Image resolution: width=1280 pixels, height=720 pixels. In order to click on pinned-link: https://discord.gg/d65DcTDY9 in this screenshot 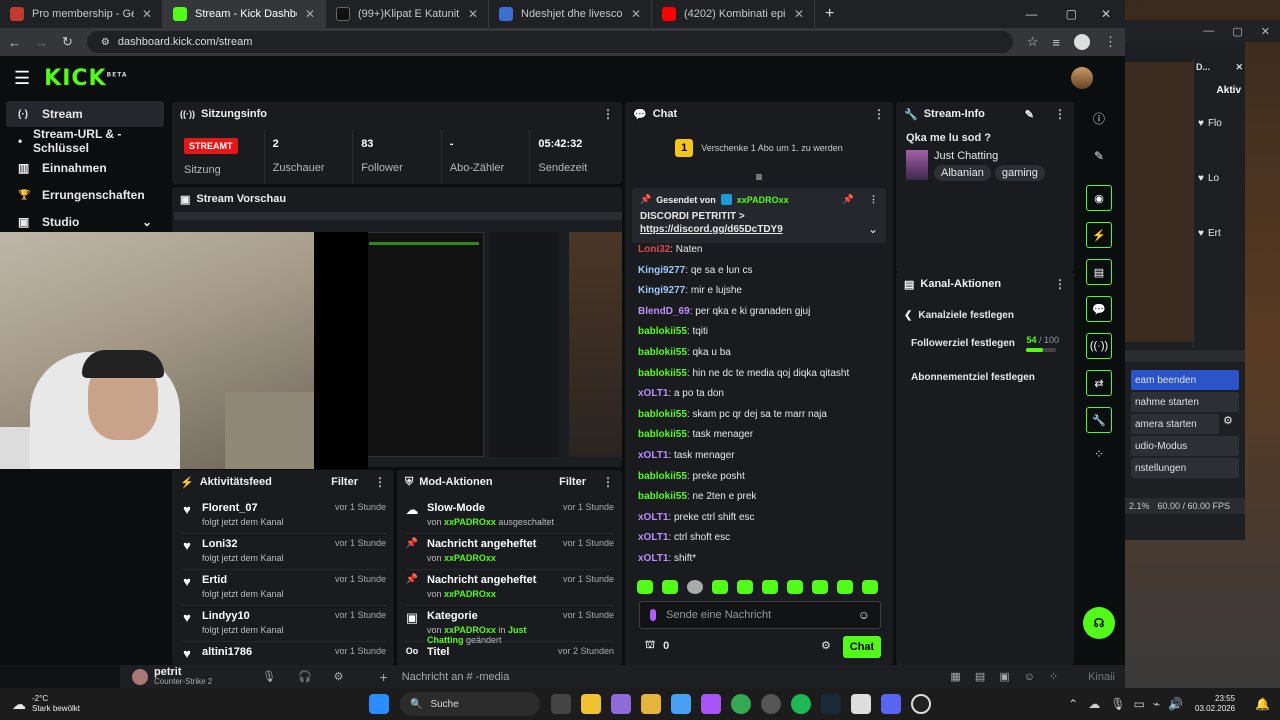, I will do `click(754, 230)`.